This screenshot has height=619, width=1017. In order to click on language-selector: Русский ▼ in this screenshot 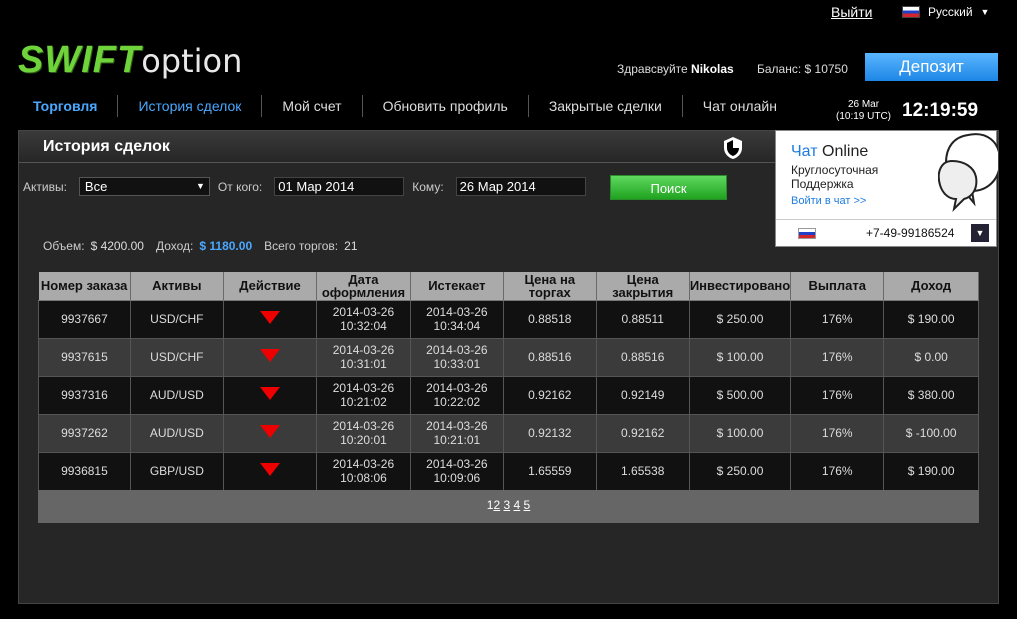, I will do `click(945, 12)`.